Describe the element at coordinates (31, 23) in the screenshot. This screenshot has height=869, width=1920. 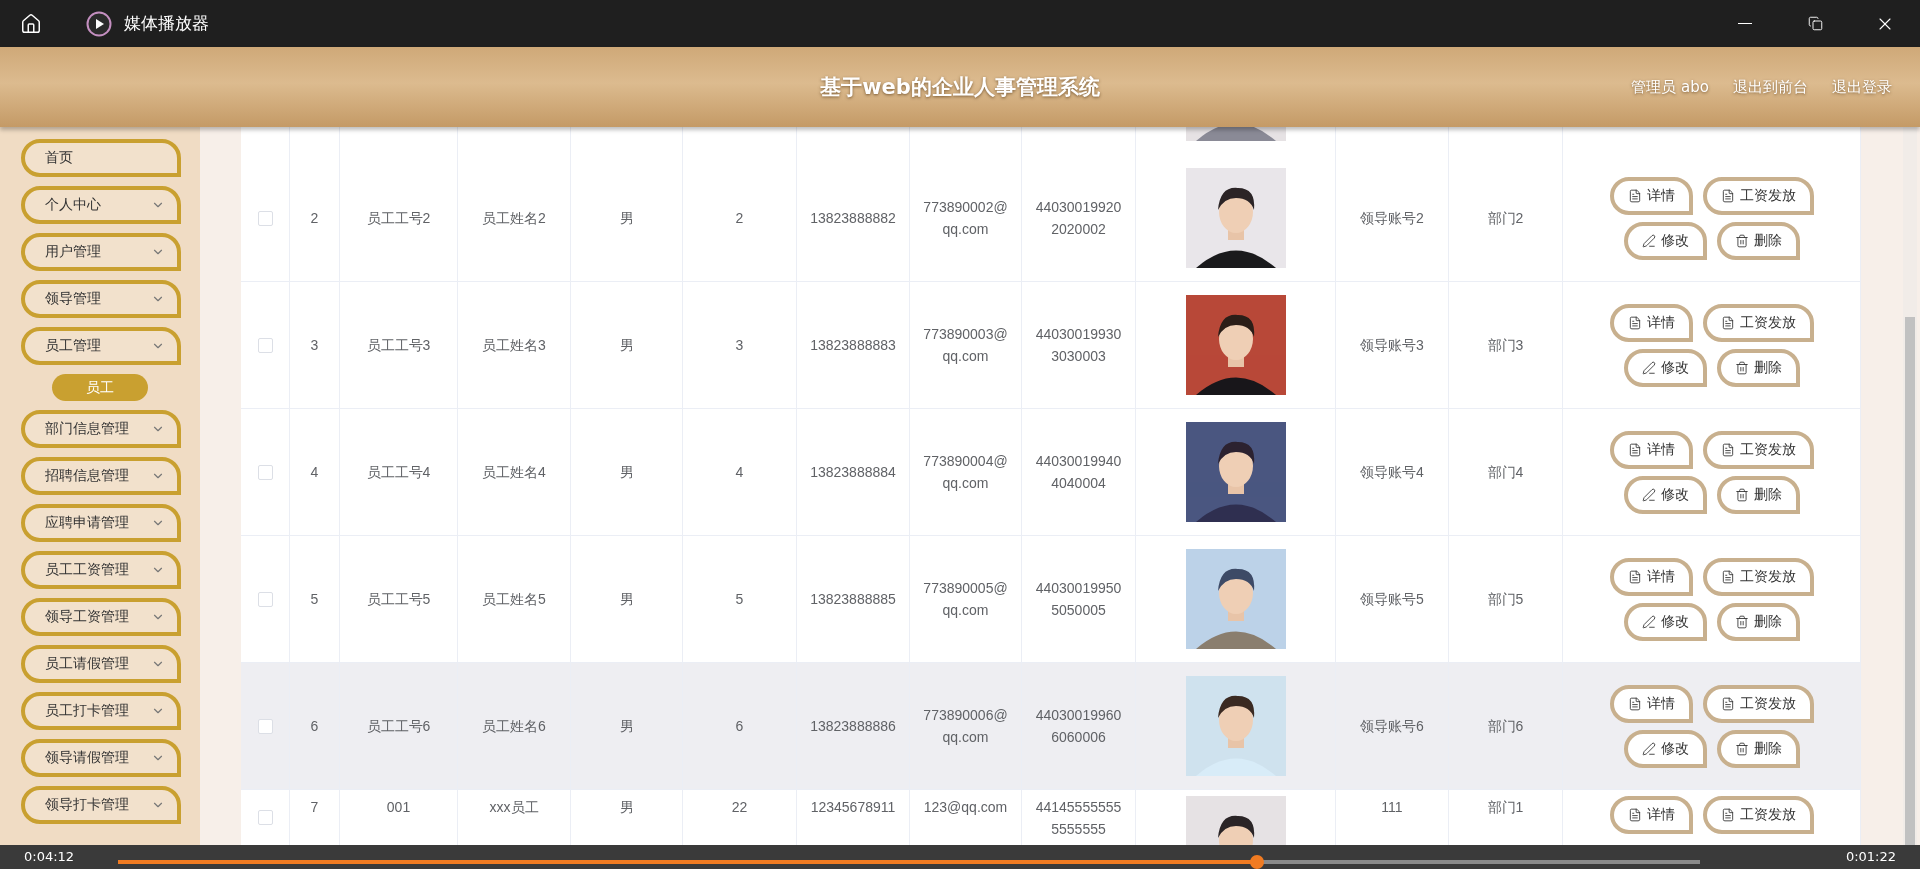
I see `home-icon` at that location.